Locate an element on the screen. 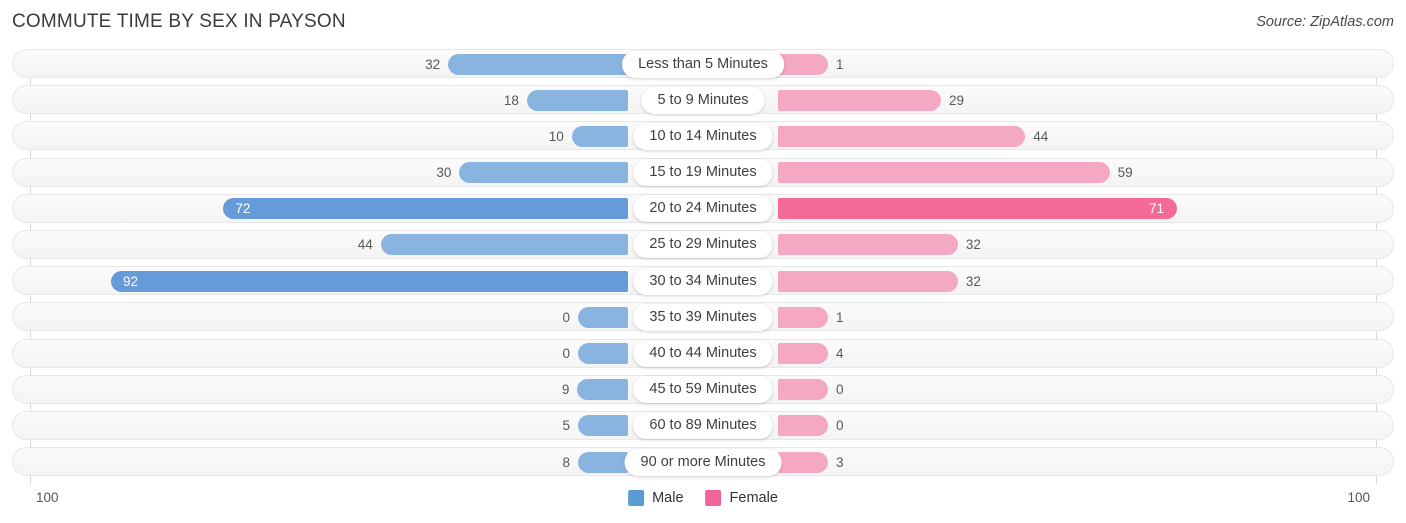 This screenshot has height=523, width=1406. category-label: 35 to 39 Minutes is located at coordinates (703, 317).